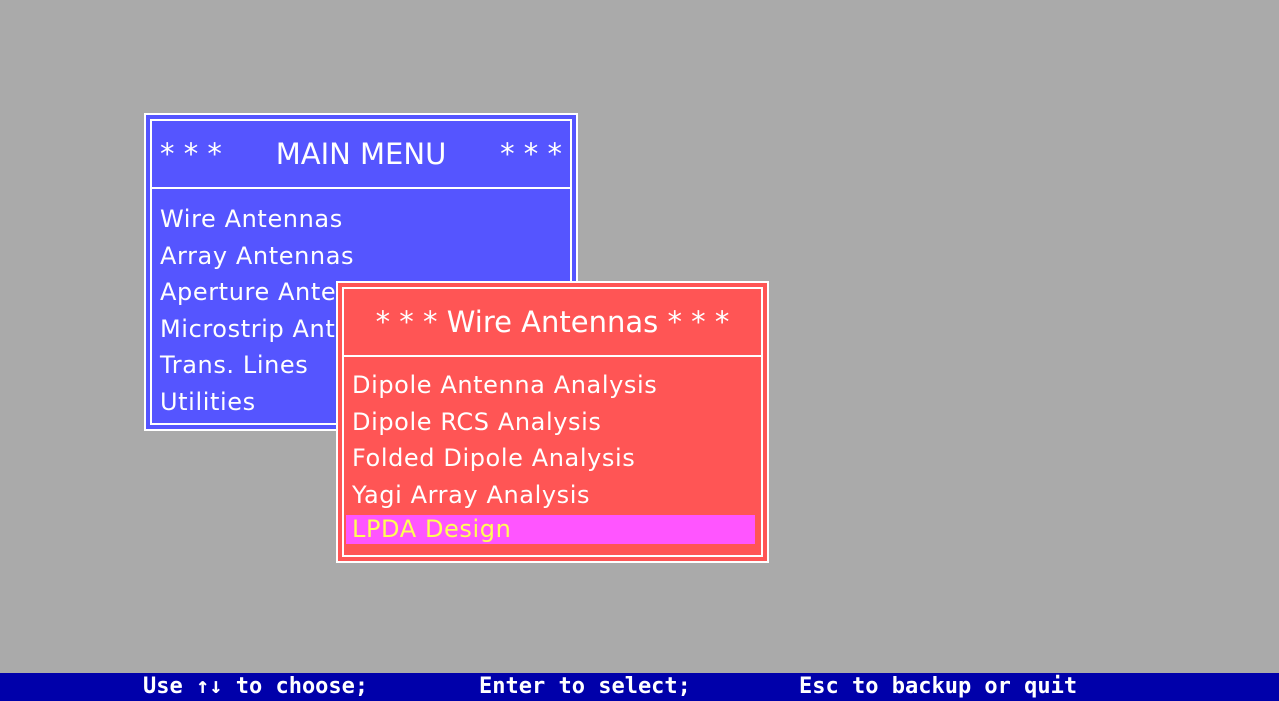 The image size is (1279, 701). Describe the element at coordinates (361, 256) in the screenshot. I see `menu-item-array-antennas: Array Antennas` at that location.